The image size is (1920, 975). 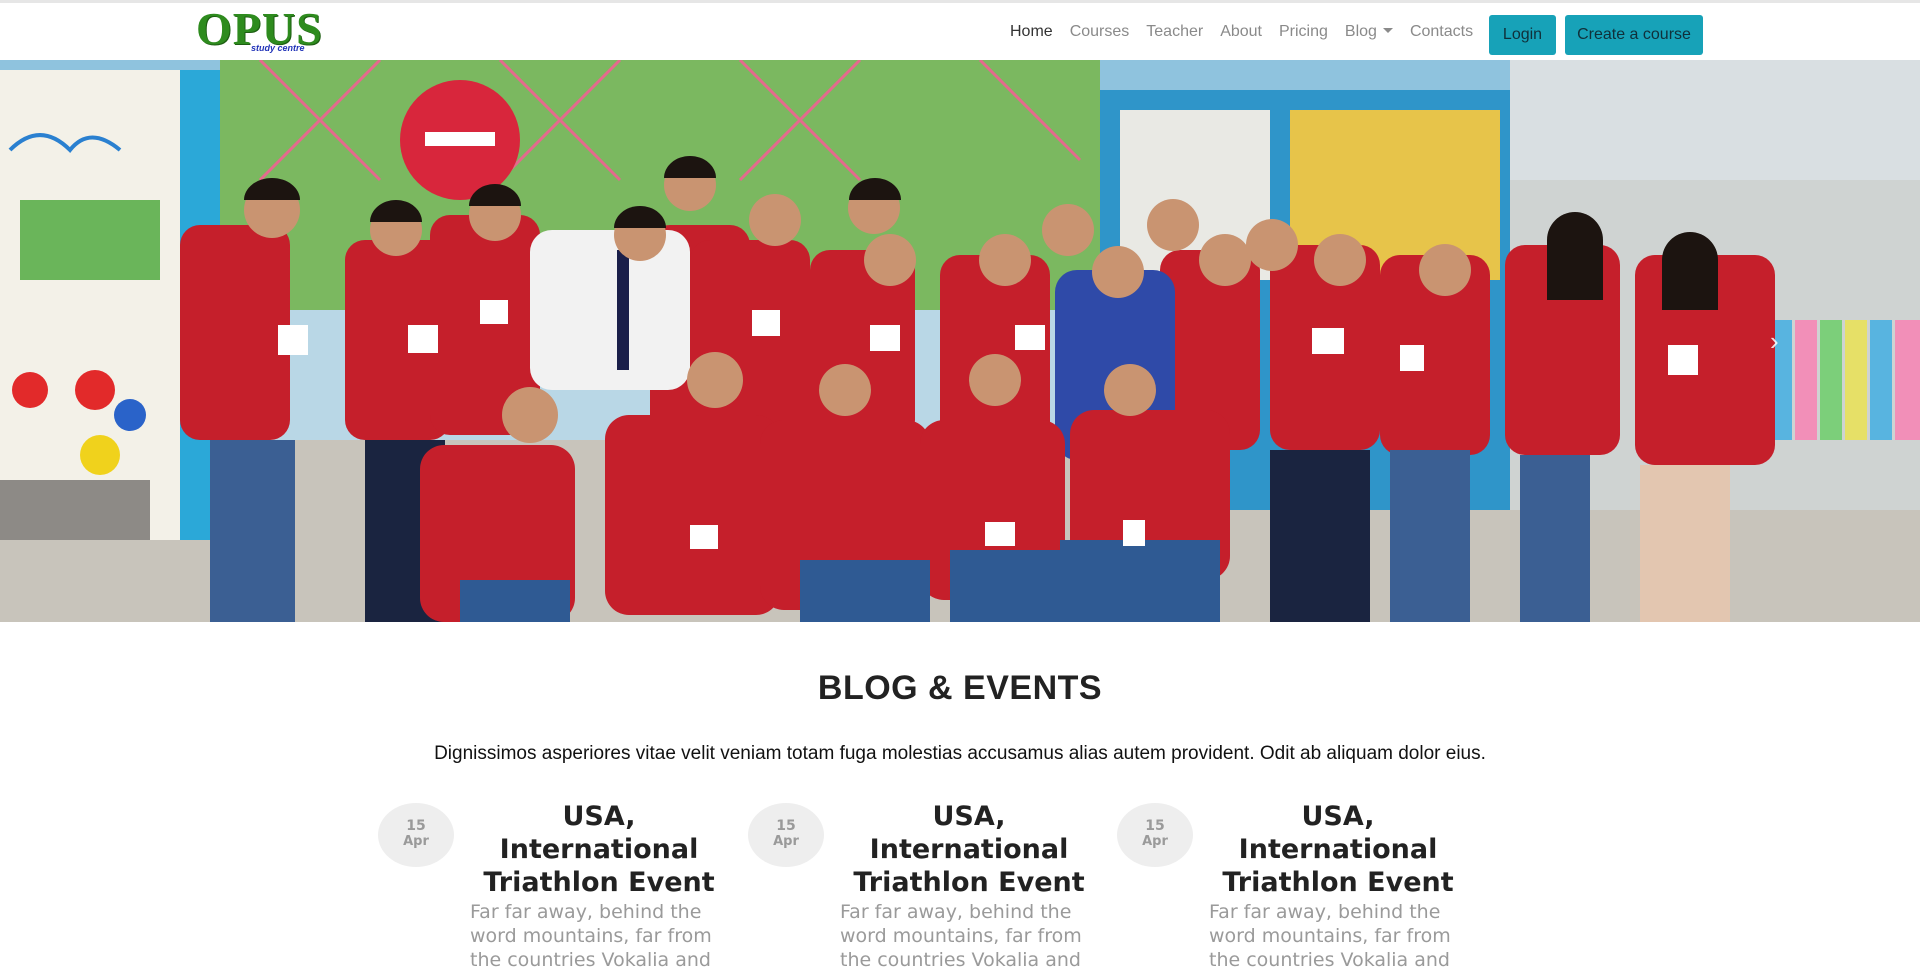 I want to click on nav-courses: Courses, so click(x=1100, y=32).